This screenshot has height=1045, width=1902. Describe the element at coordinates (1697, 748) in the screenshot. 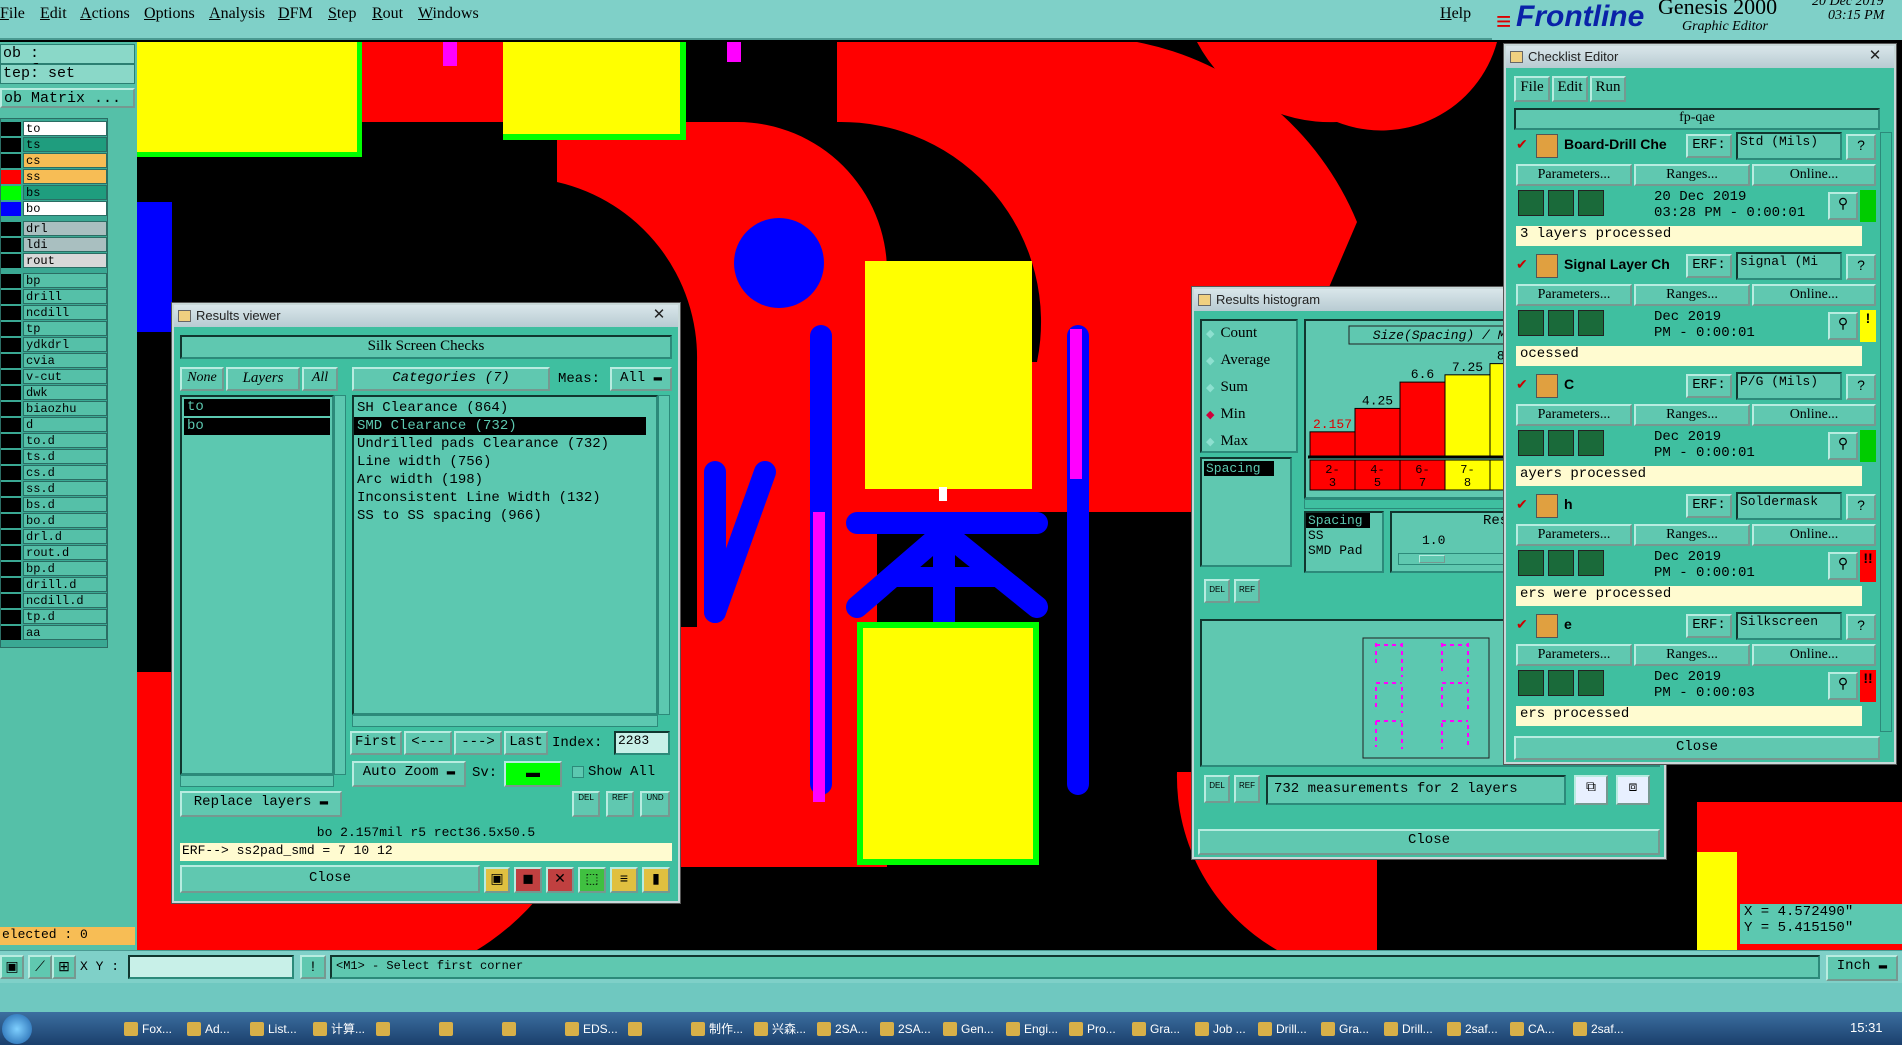

I see `checklist-close-button: Close` at that location.